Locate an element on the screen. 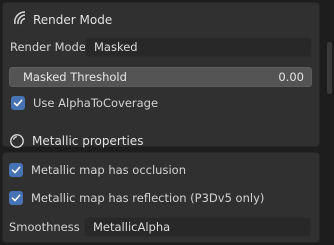  masked-threshold-label: Masked Threshold is located at coordinates (75, 77).